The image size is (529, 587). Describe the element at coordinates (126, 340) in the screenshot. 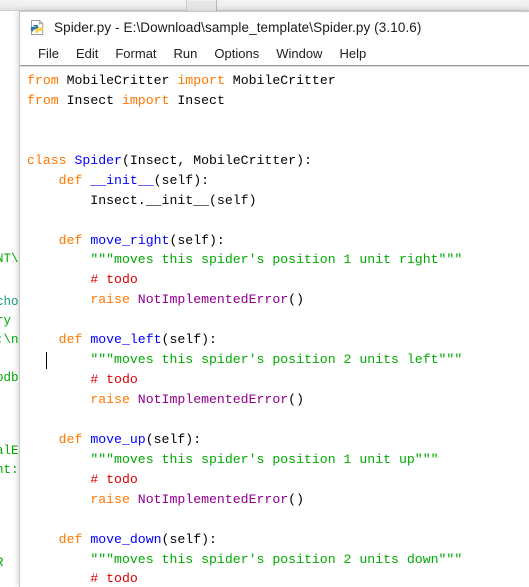

I see `code-token: move_left` at that location.